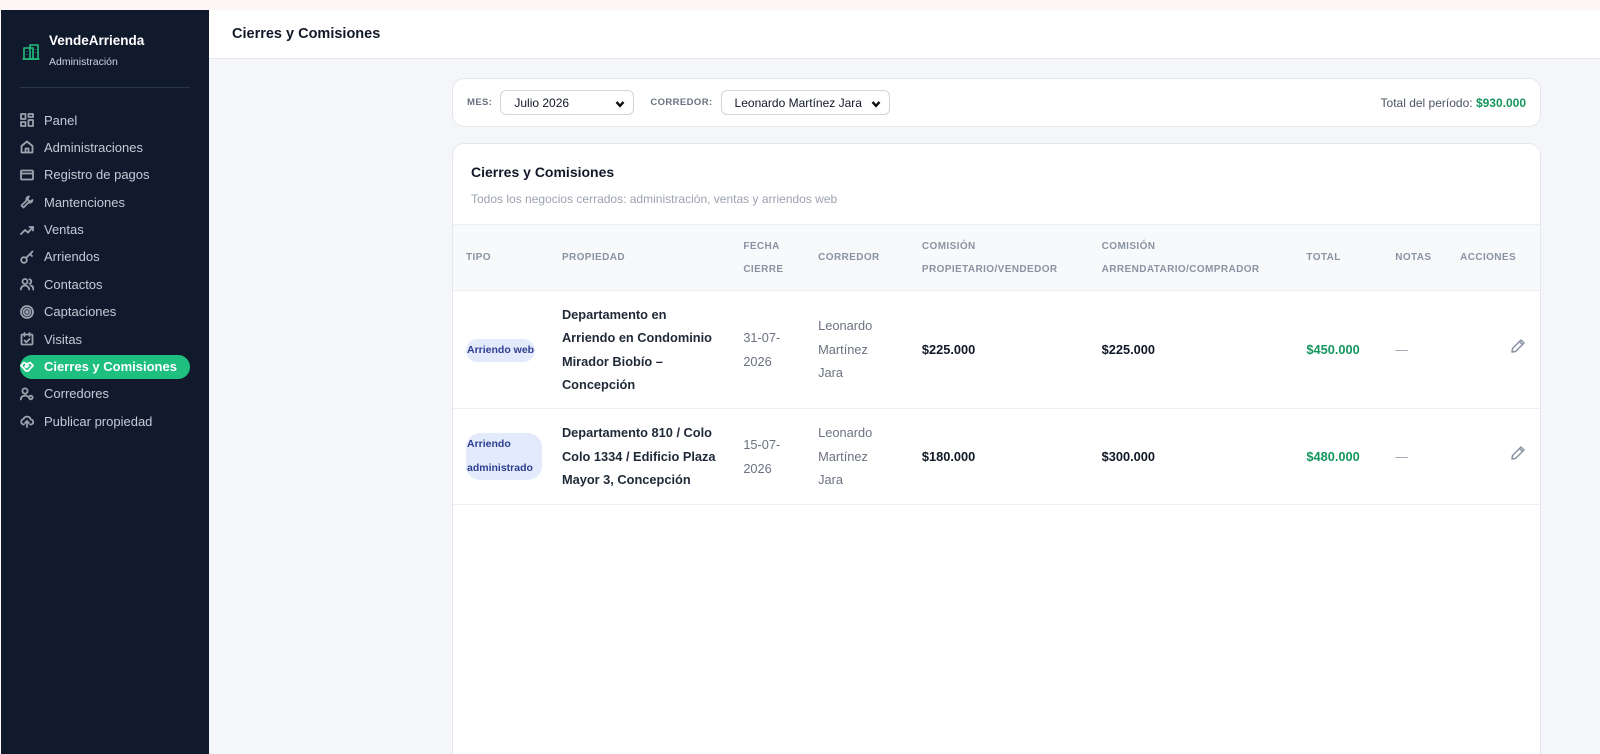 Image resolution: width=1600 pixels, height=754 pixels. Describe the element at coordinates (849, 257) in the screenshot. I see `col-corredor: CORREDOR` at that location.